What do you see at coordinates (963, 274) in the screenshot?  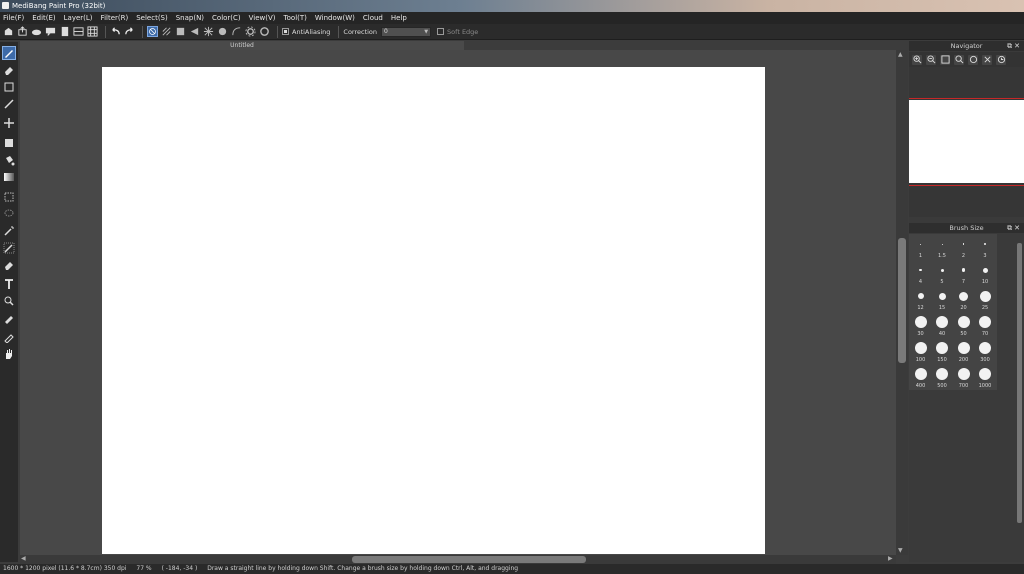 I see `brush-size-cell: 7` at bounding box center [963, 274].